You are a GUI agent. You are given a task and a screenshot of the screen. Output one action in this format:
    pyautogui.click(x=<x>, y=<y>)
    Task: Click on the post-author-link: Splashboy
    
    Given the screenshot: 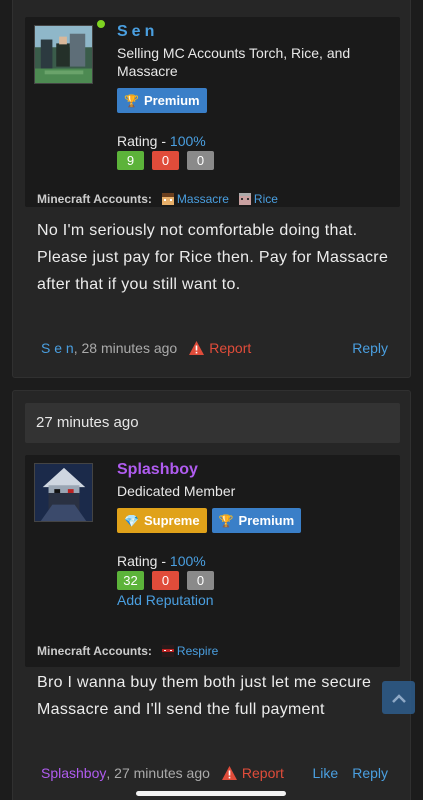 What is the action you would take?
    pyautogui.click(x=73, y=773)
    